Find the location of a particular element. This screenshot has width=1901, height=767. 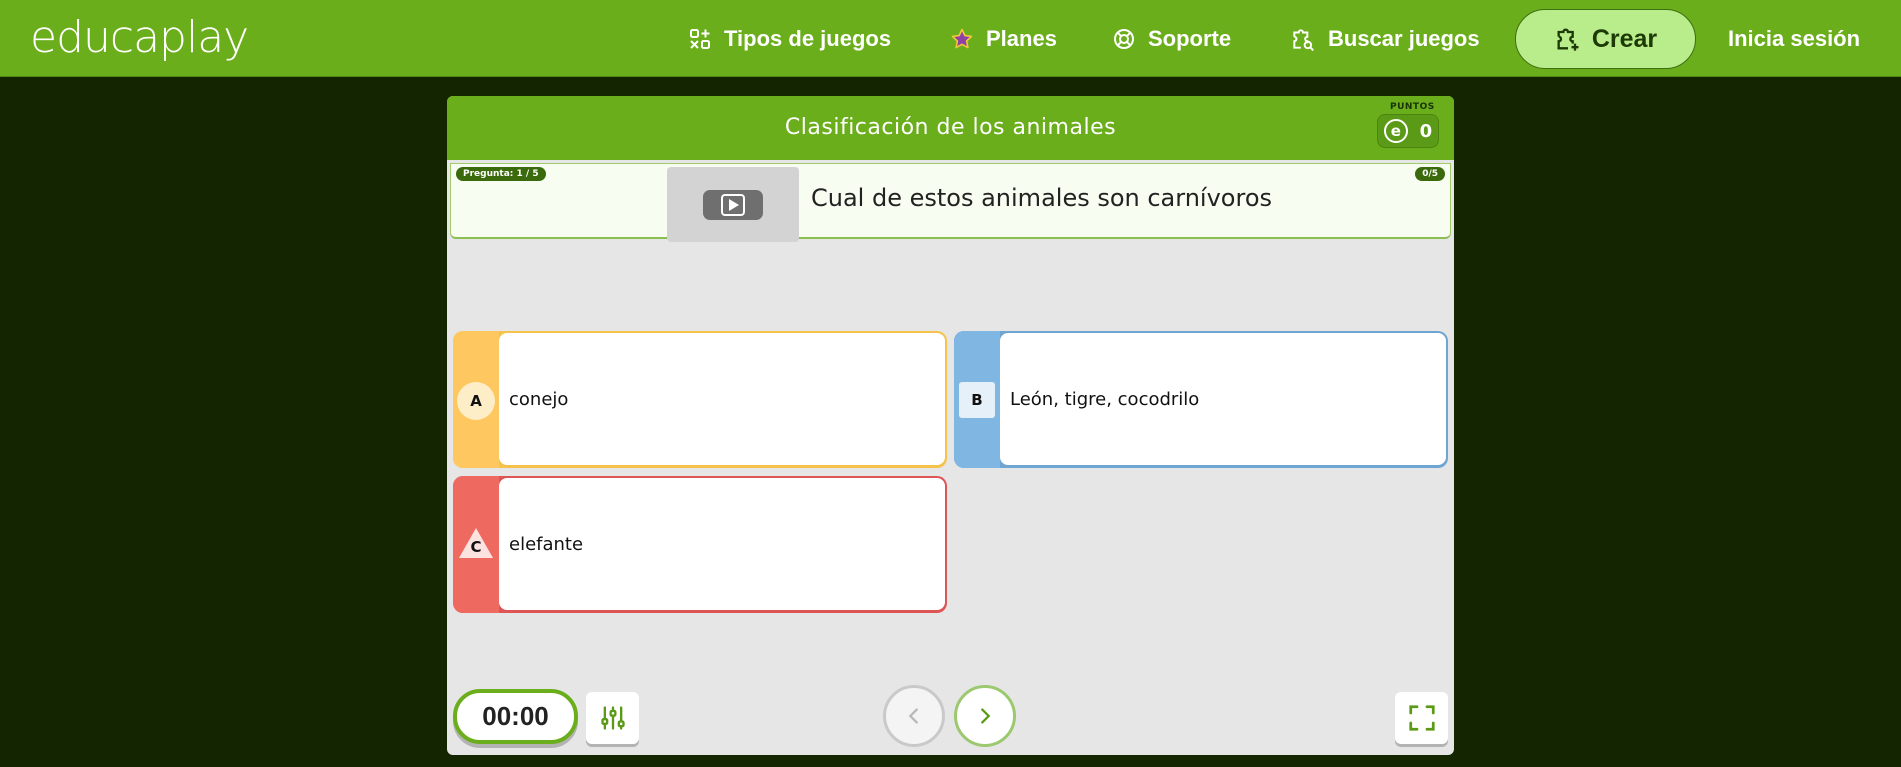

answer-text: conejo is located at coordinates (539, 399).